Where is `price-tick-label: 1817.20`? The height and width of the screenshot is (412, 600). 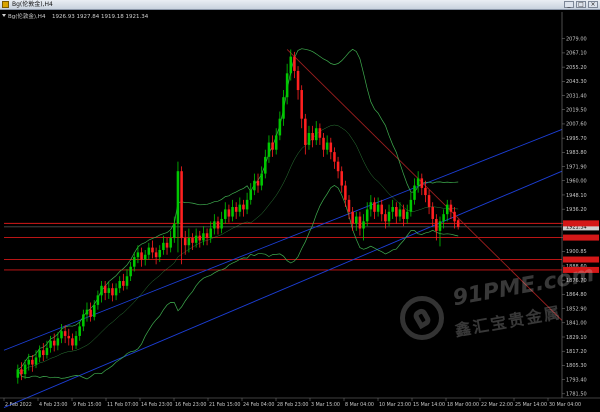
price-tick-label: 1817.20 is located at coordinates (576, 352).